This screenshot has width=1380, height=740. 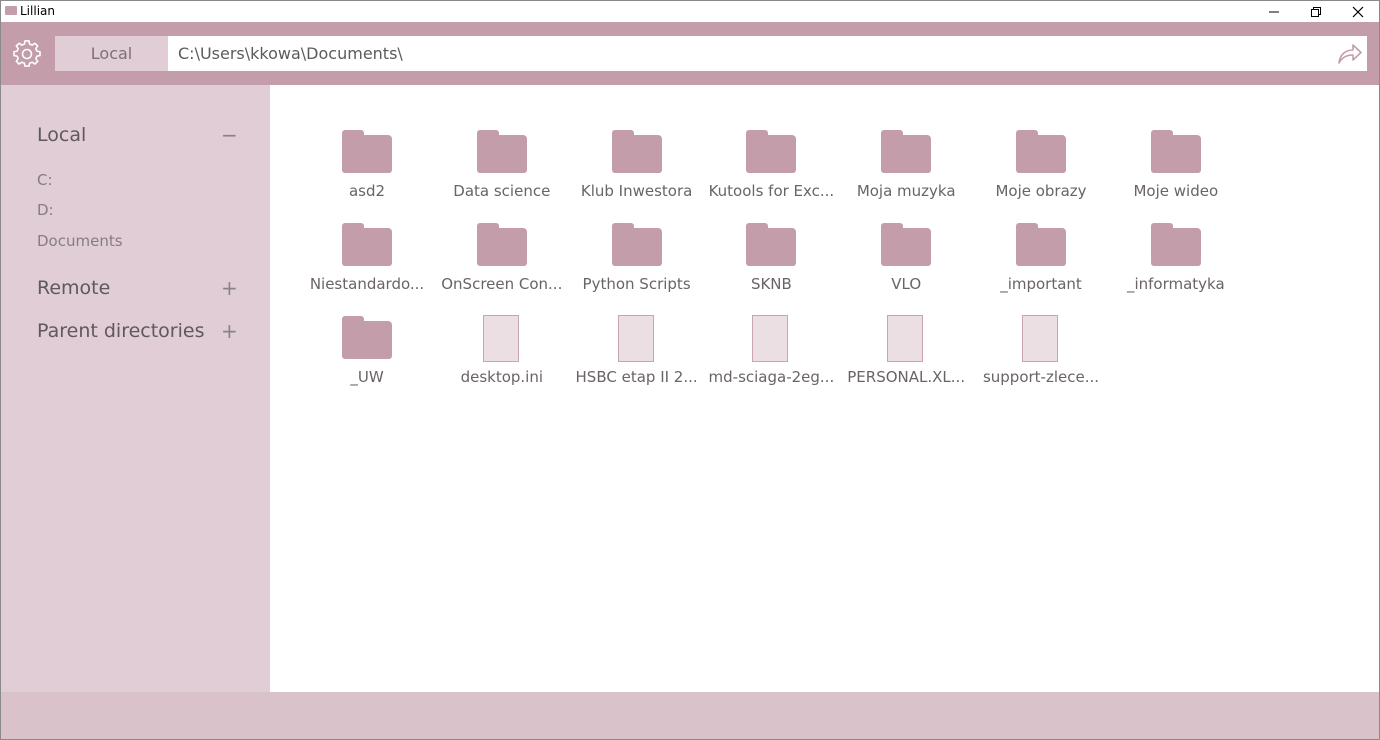 I want to click on toolbar: Local, so click(x=690, y=53).